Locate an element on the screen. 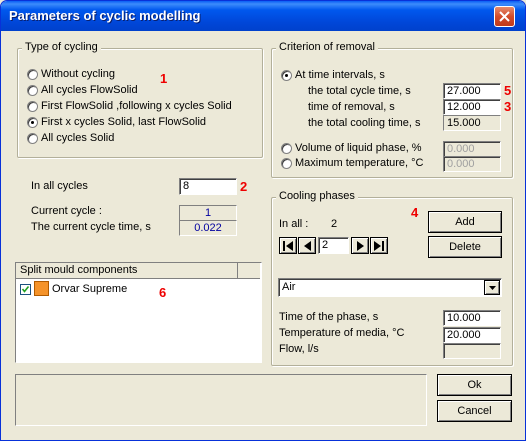 The image size is (526, 441). medium-value: Air is located at coordinates (289, 287).